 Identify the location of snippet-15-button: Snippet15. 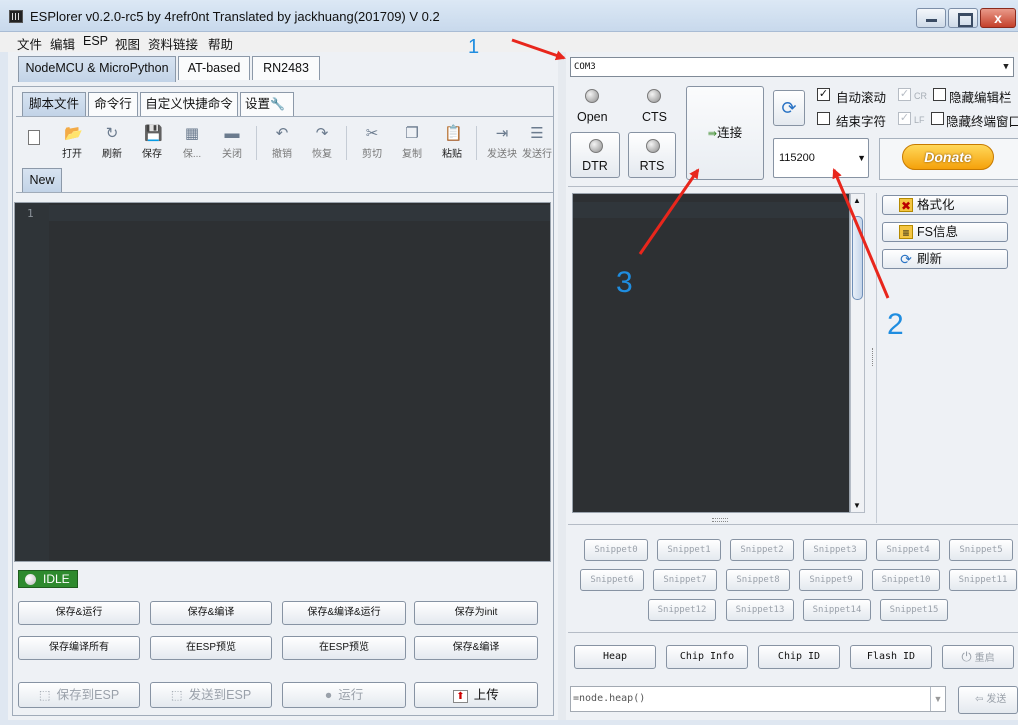
(914, 610).